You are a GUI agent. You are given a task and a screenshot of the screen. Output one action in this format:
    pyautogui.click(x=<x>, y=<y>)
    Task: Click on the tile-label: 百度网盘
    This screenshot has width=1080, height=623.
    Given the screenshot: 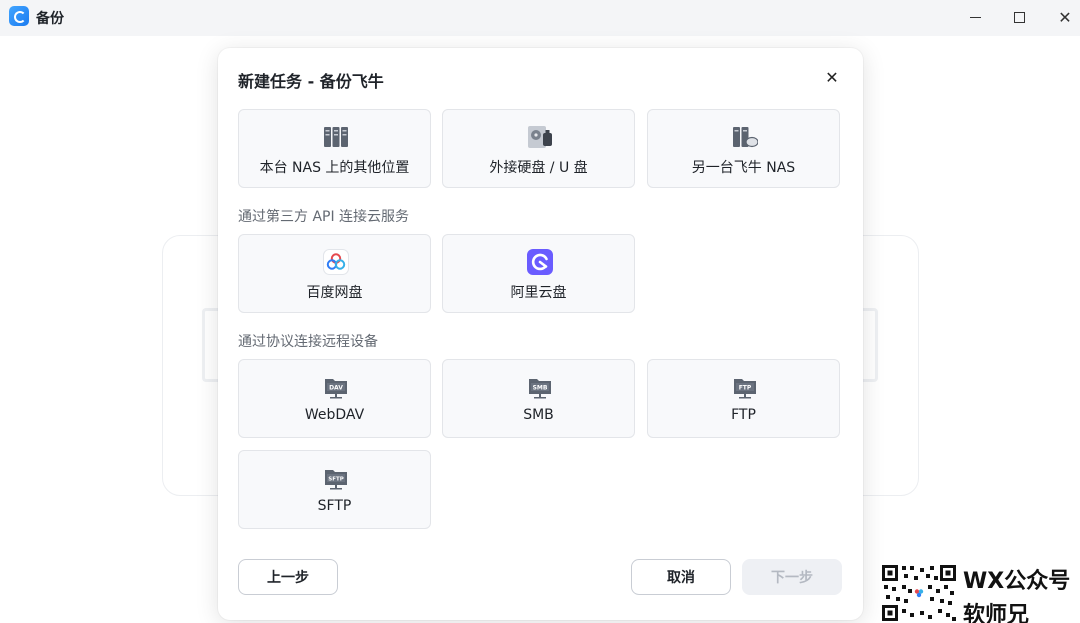 What is the action you would take?
    pyautogui.click(x=334, y=293)
    